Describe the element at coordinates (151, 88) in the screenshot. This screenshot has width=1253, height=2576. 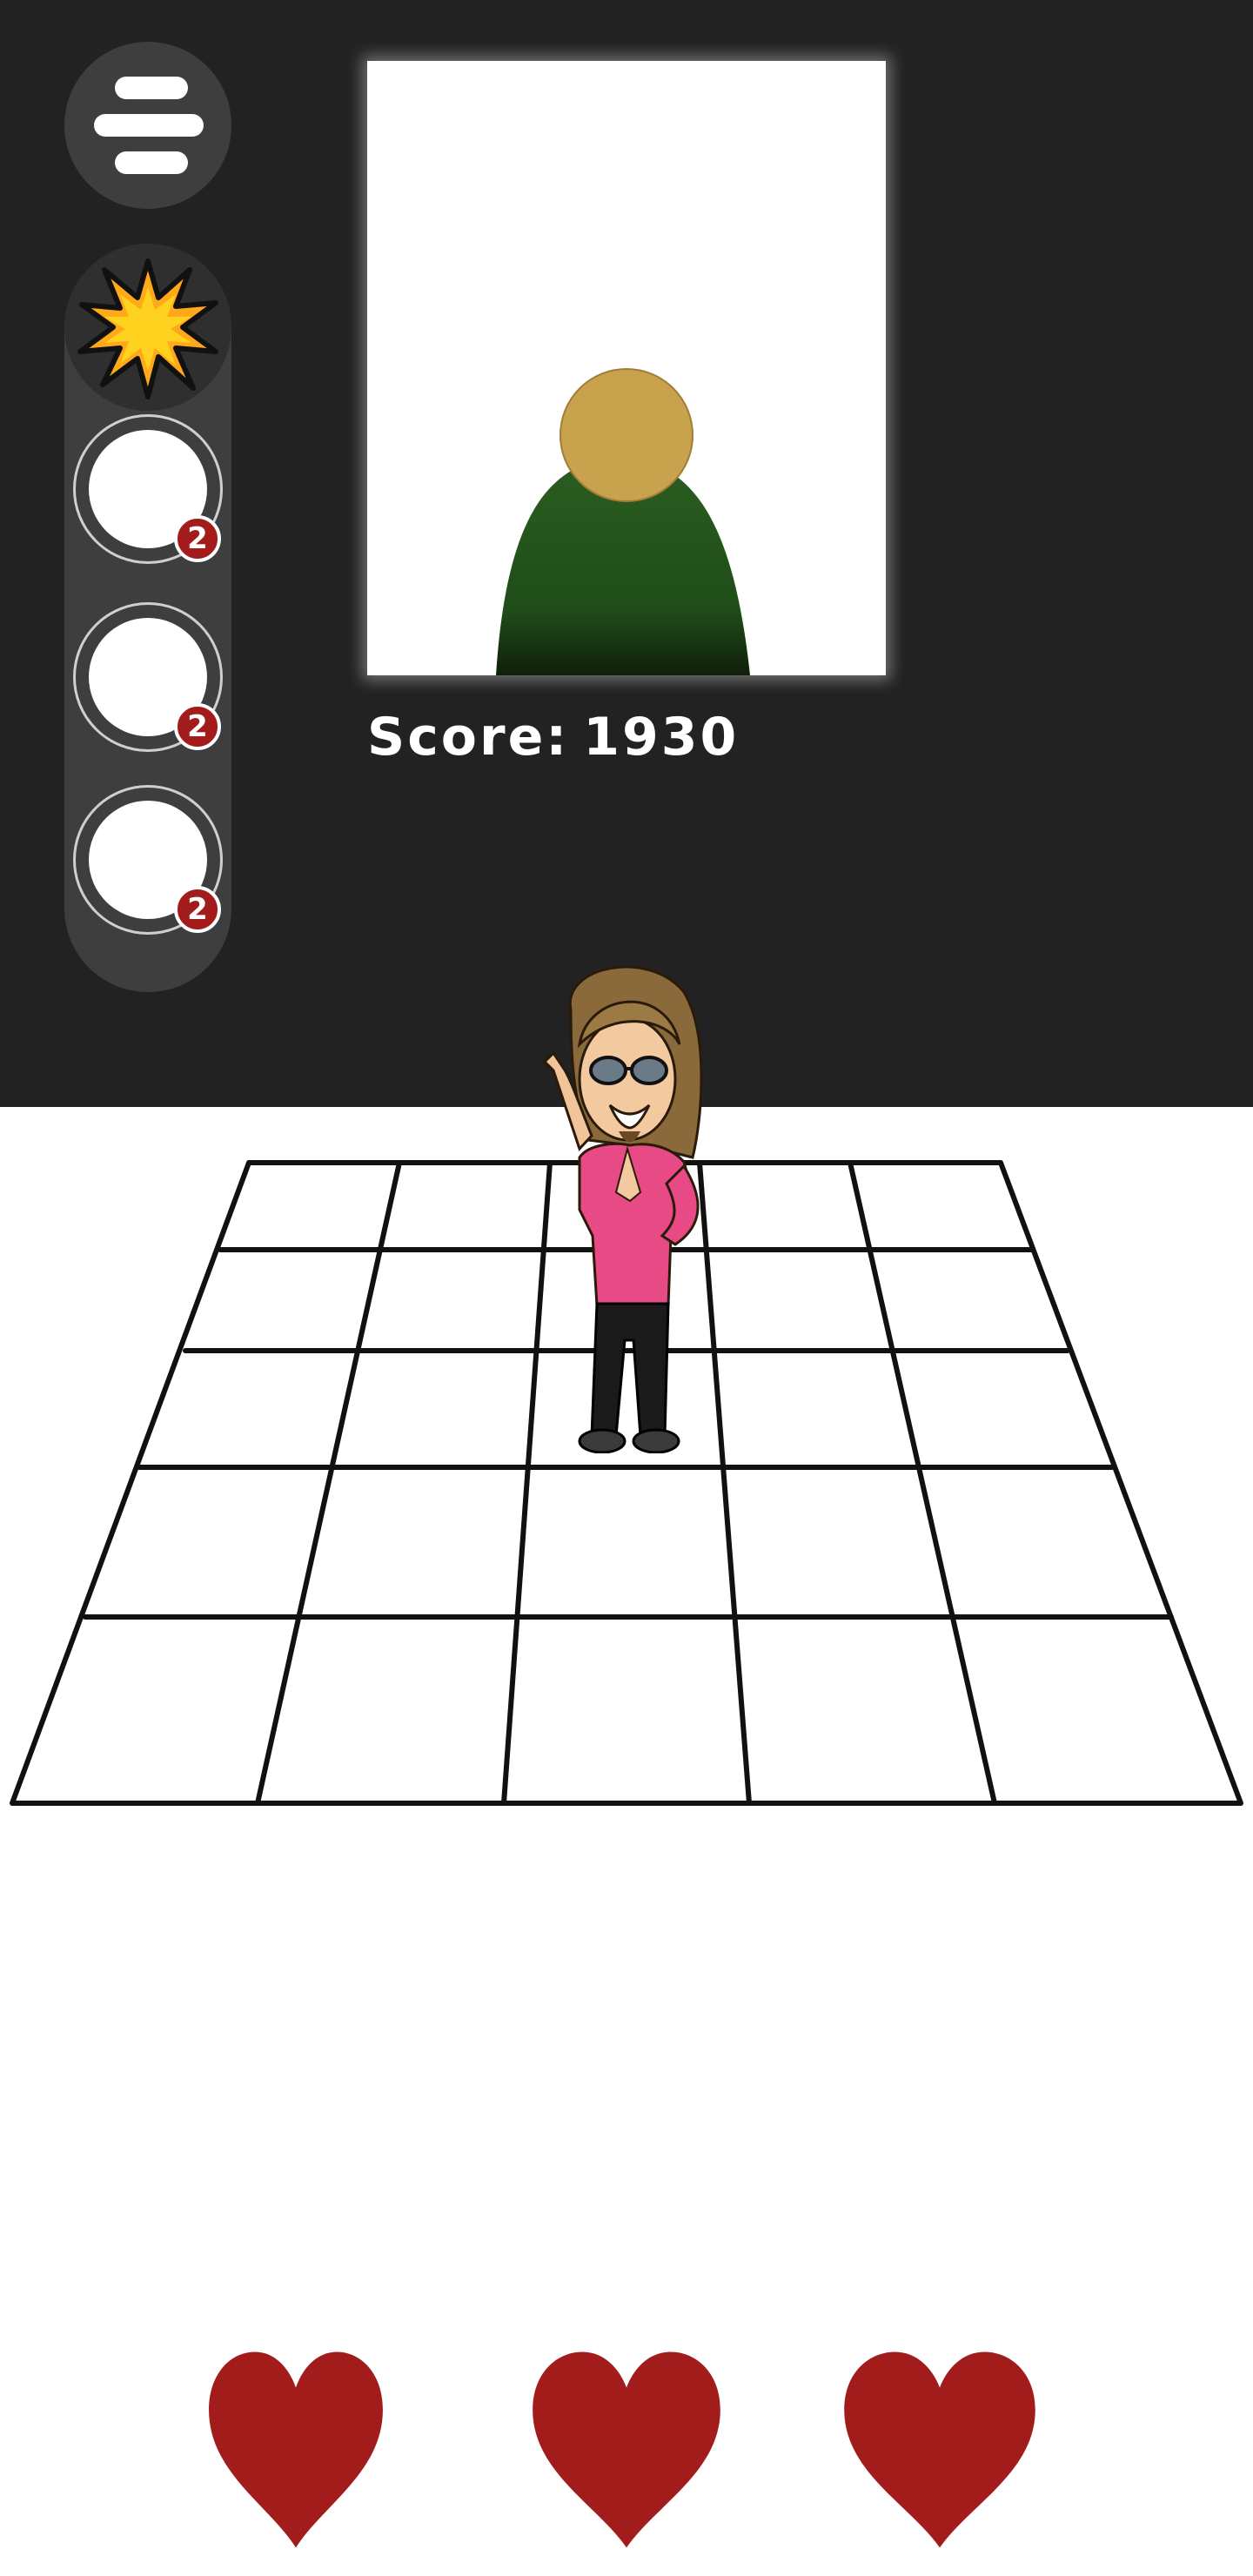
I see `hamburger-menu-icon` at that location.